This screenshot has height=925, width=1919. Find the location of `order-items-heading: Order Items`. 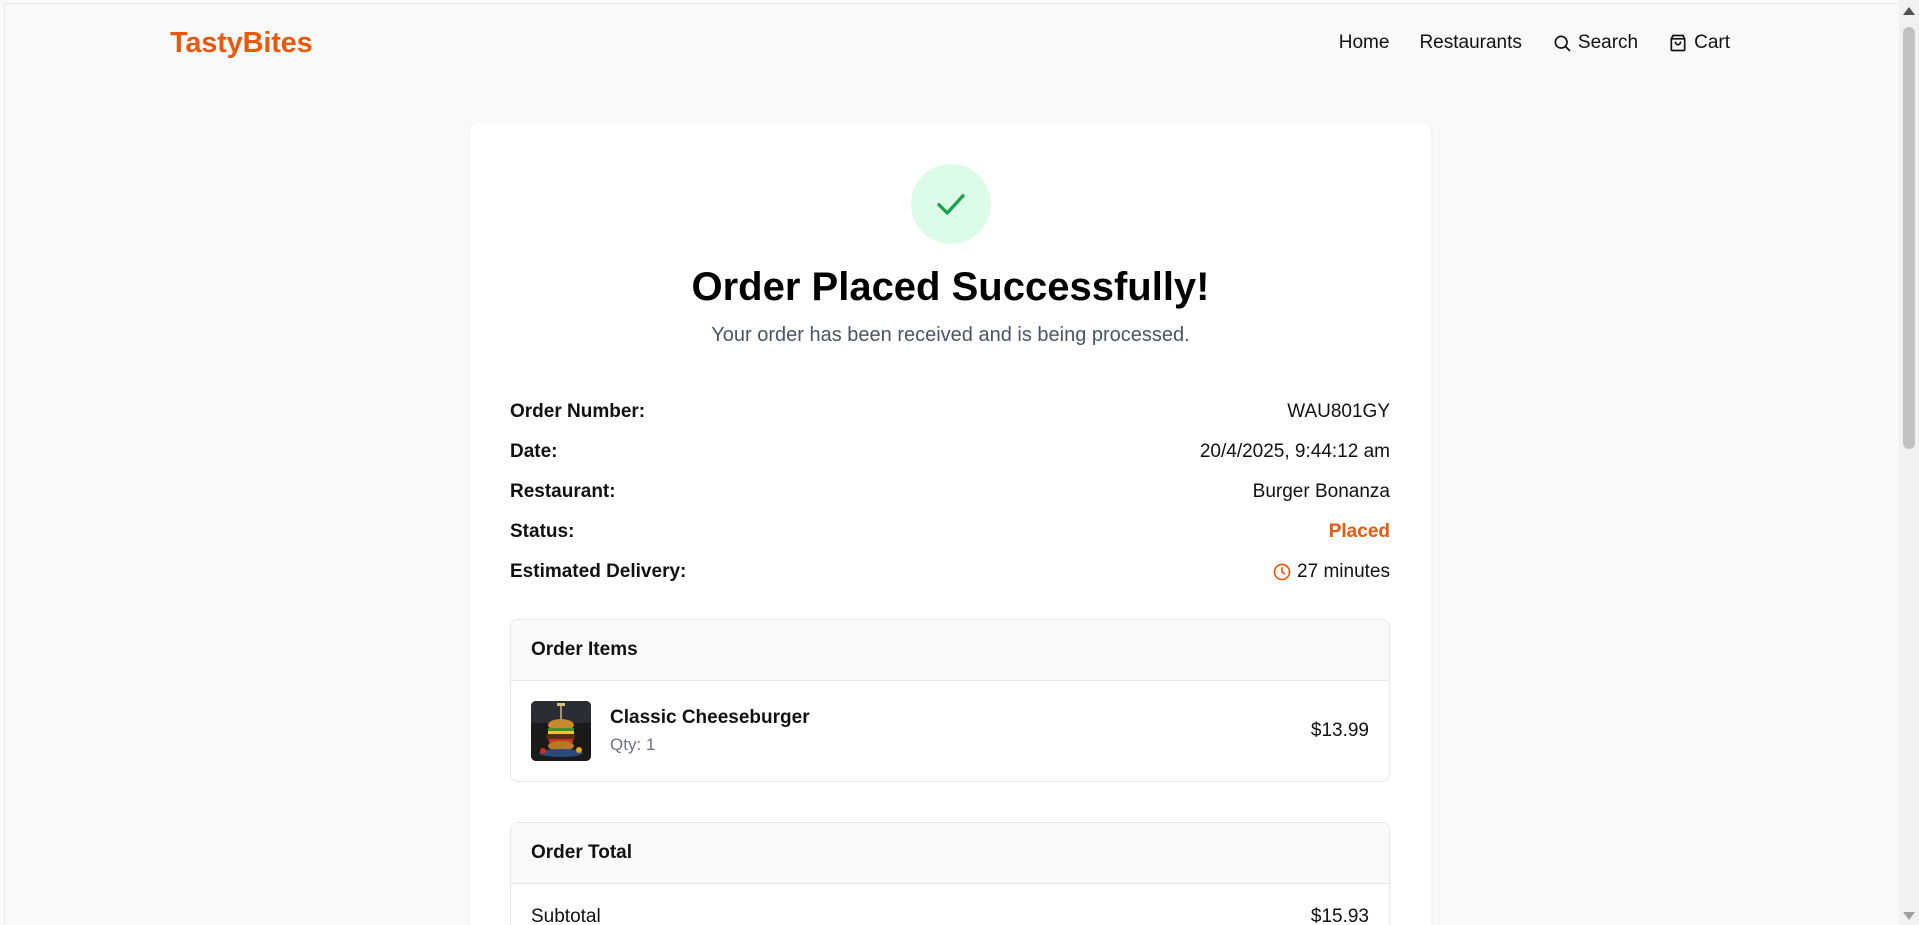

order-items-heading: Order Items is located at coordinates (950, 650).